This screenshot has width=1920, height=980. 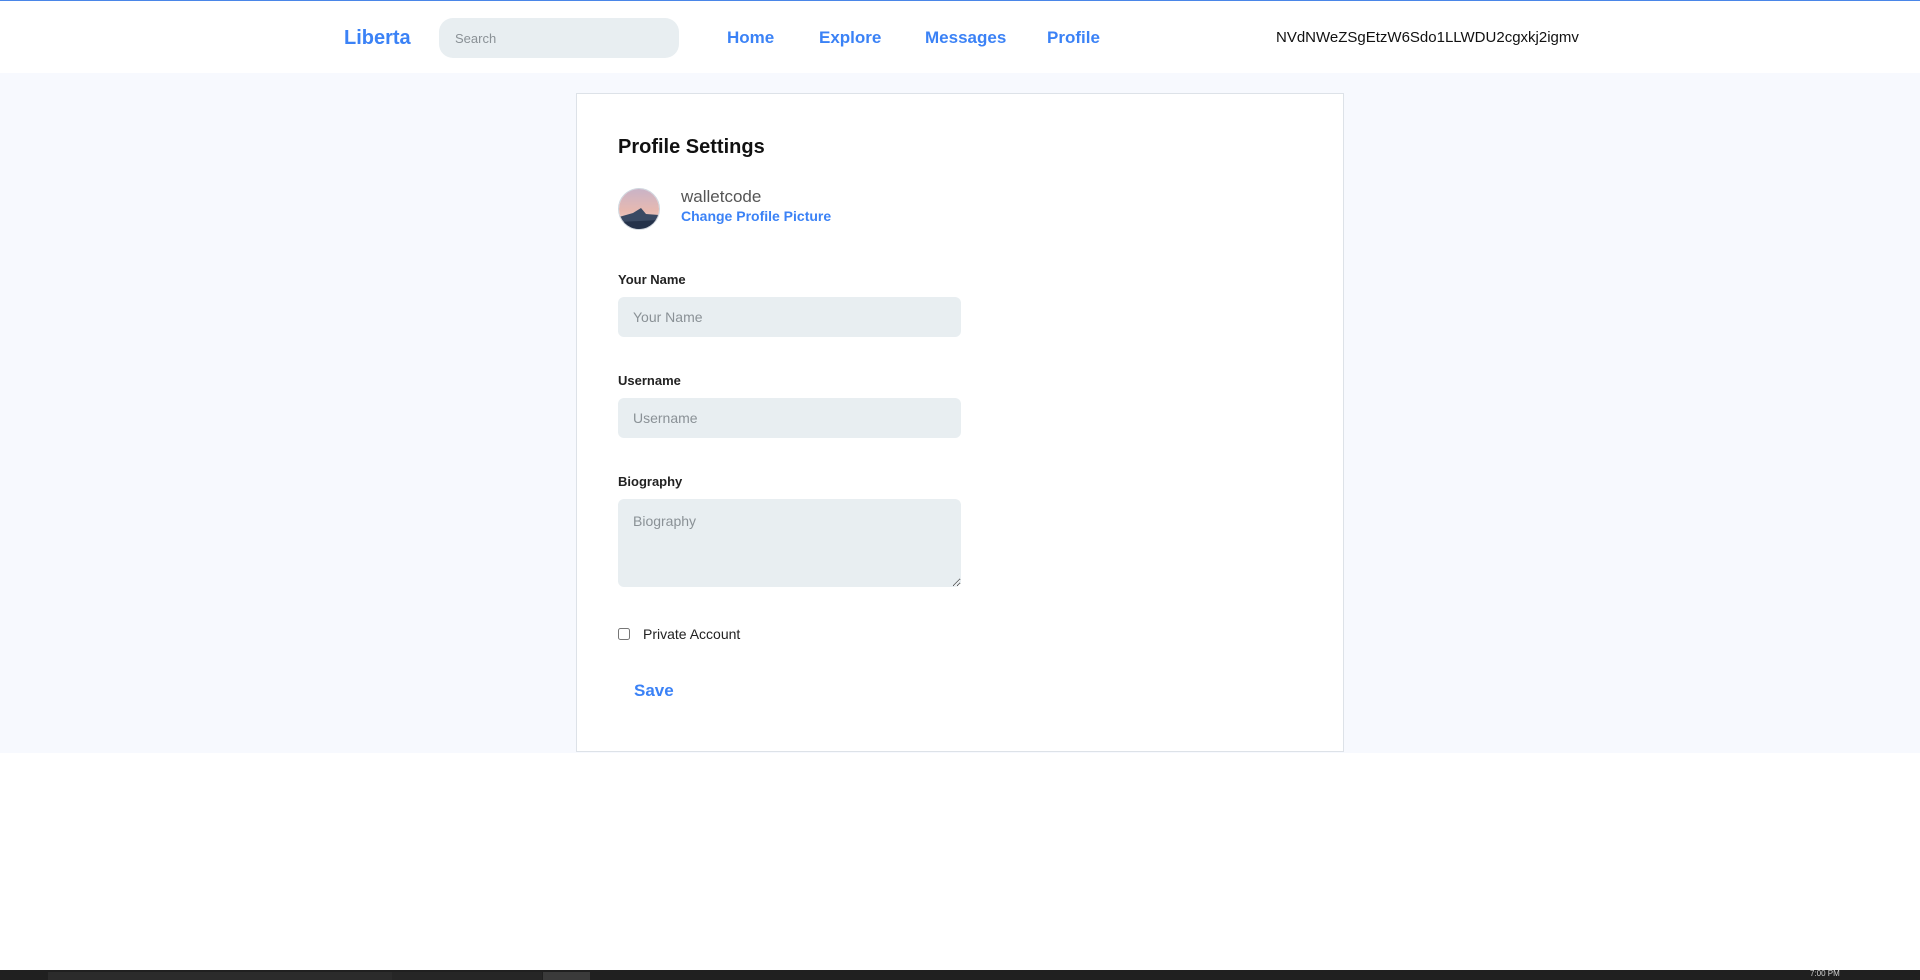 I want to click on biography-label: Biography, so click(x=650, y=481).